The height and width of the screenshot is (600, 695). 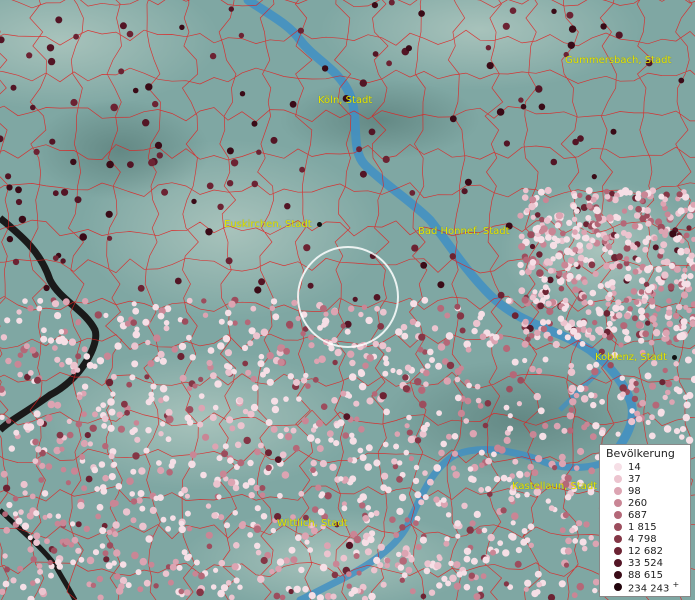 What do you see at coordinates (636, 357) in the screenshot?
I see `place-koblenz: Koblenz, Stadt` at bounding box center [636, 357].